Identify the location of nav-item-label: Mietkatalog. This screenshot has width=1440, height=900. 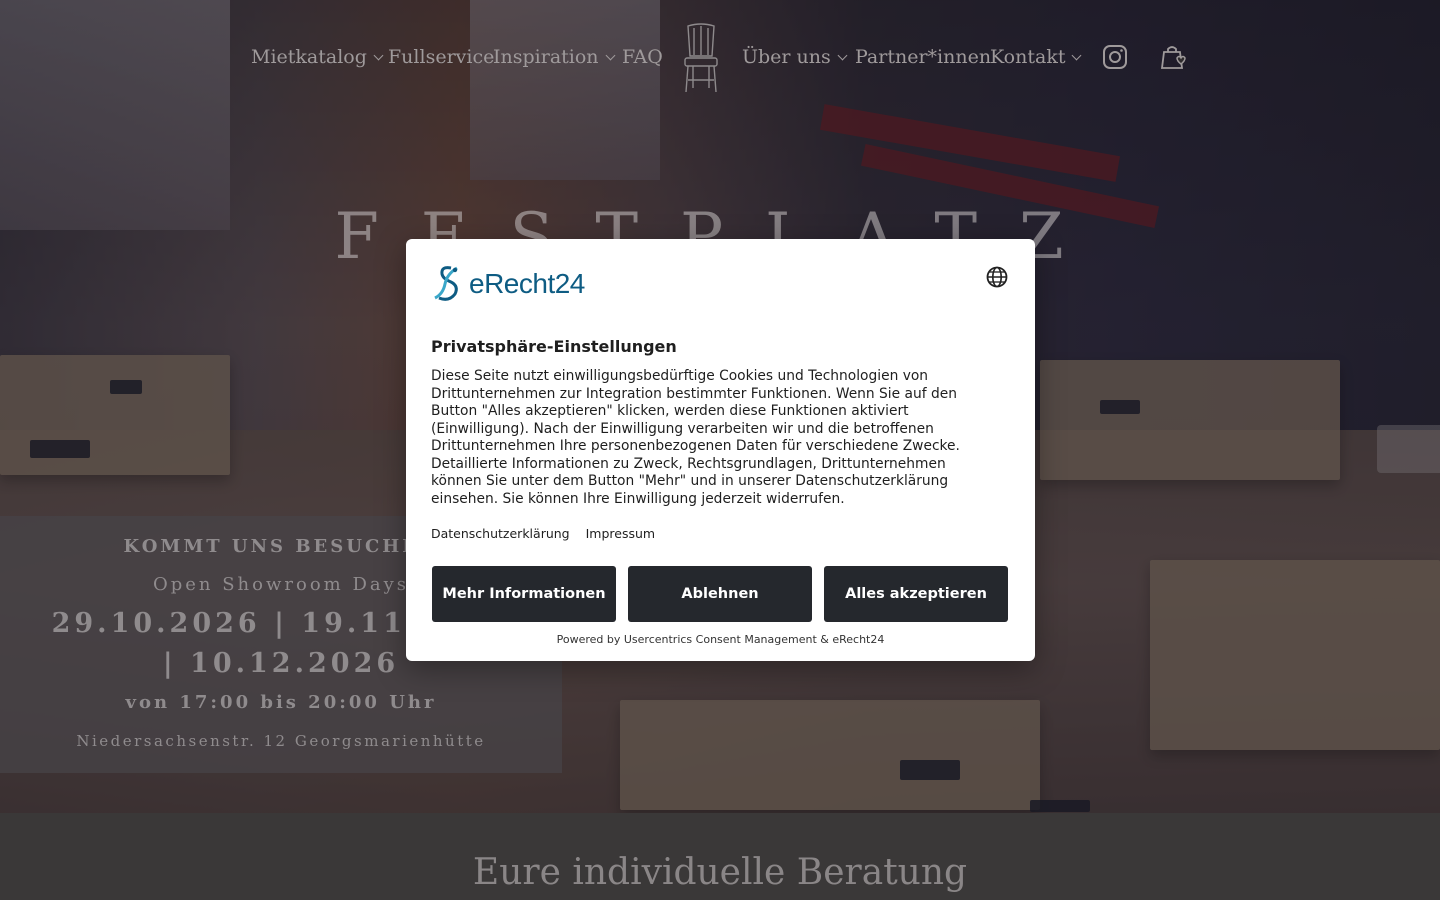
(309, 57).